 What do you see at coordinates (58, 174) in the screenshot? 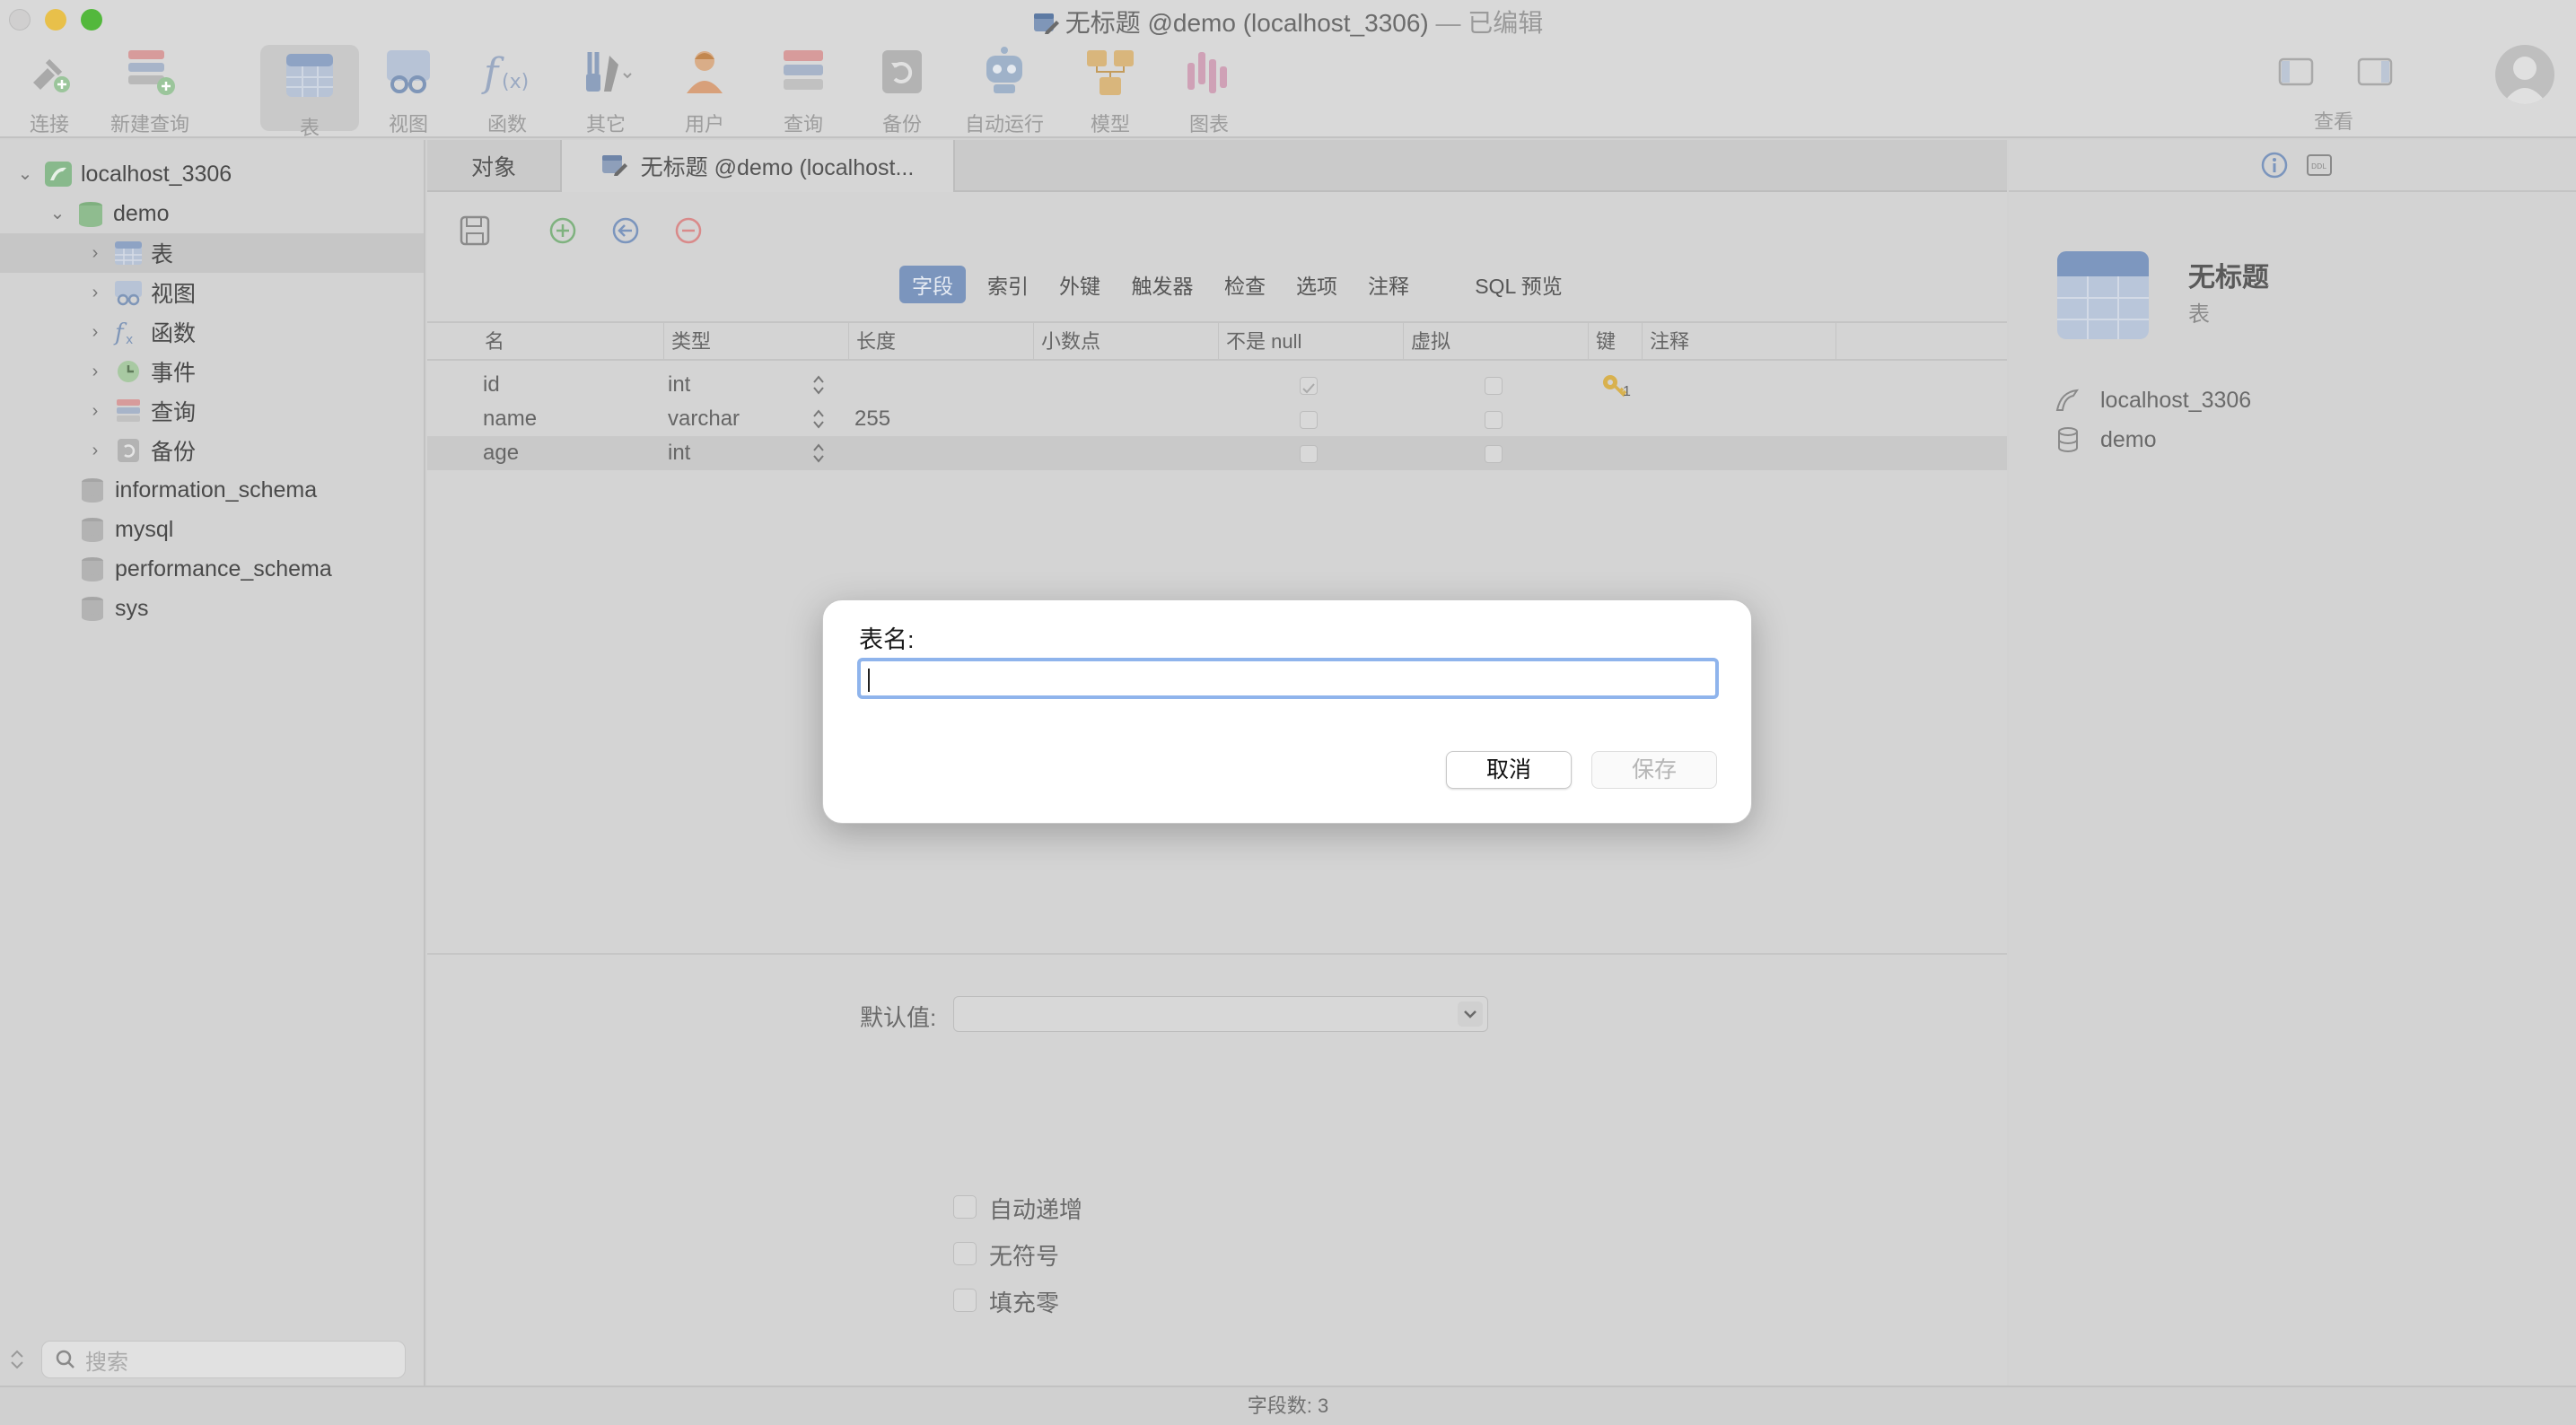
I see `mysql-connection-icon` at bounding box center [58, 174].